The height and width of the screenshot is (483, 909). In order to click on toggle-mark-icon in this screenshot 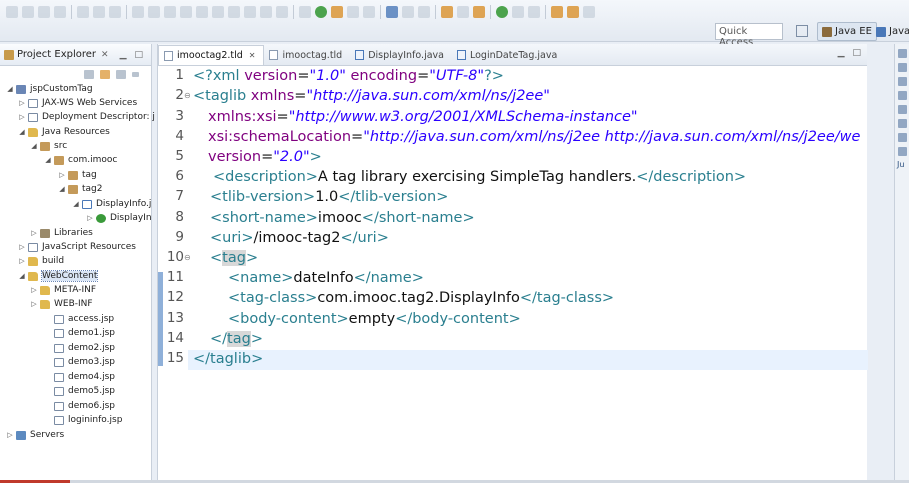, I will do `click(115, 12)`.